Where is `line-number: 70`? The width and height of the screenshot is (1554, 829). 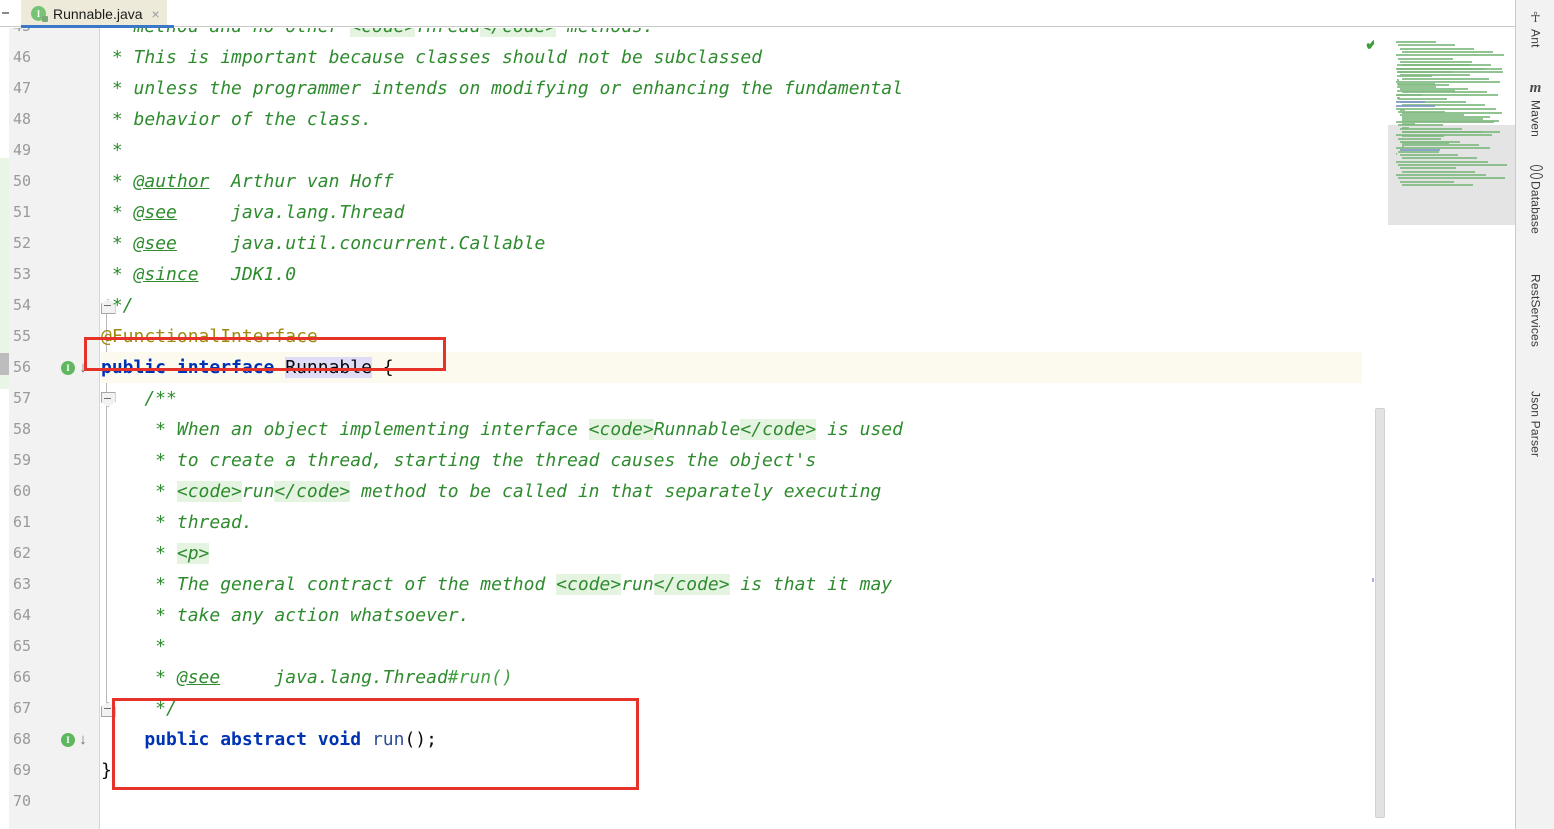
line-number: 70 is located at coordinates (15, 801).